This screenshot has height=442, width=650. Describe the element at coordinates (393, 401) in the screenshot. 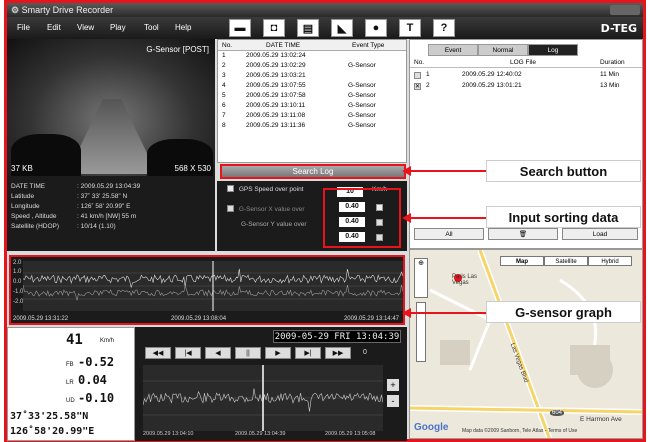

I see `zoom-out-button: -` at that location.